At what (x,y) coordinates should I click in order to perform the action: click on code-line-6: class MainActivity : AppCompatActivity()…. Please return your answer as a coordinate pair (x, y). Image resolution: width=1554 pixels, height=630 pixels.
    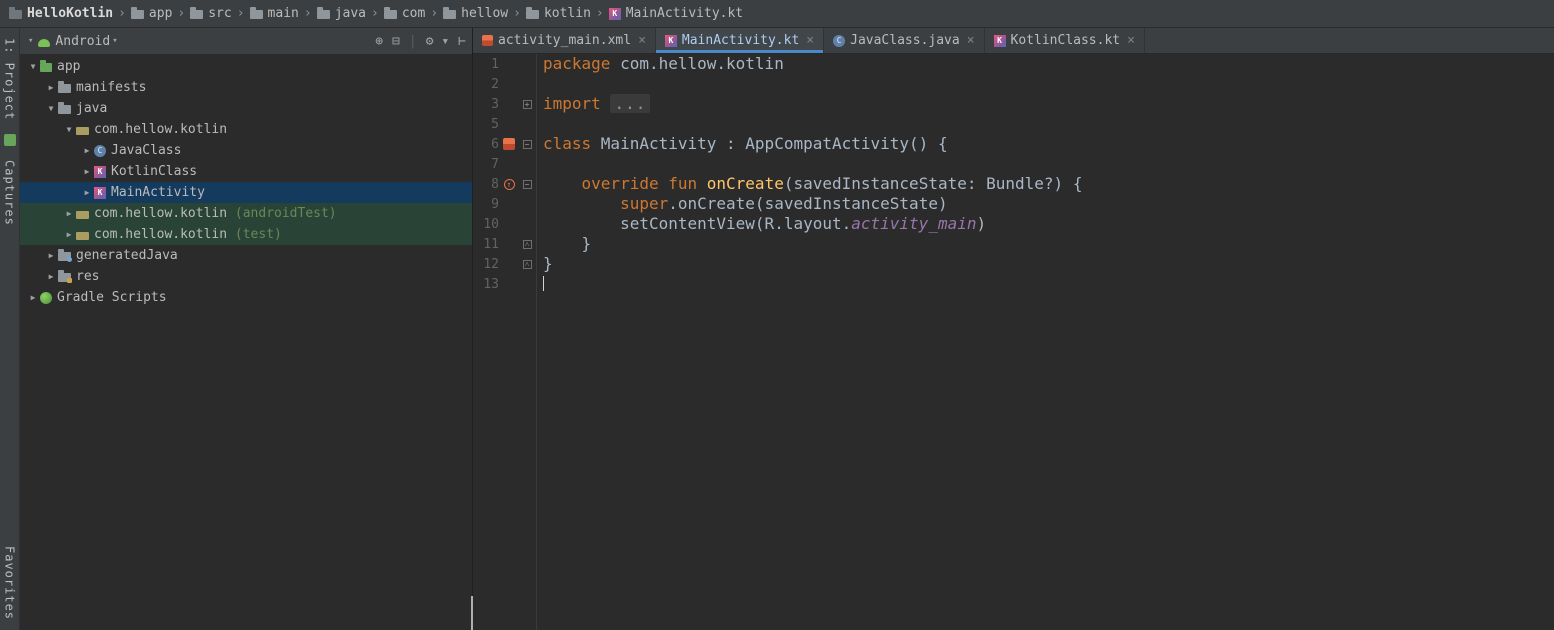
    Looking at the image, I should click on (1048, 144).